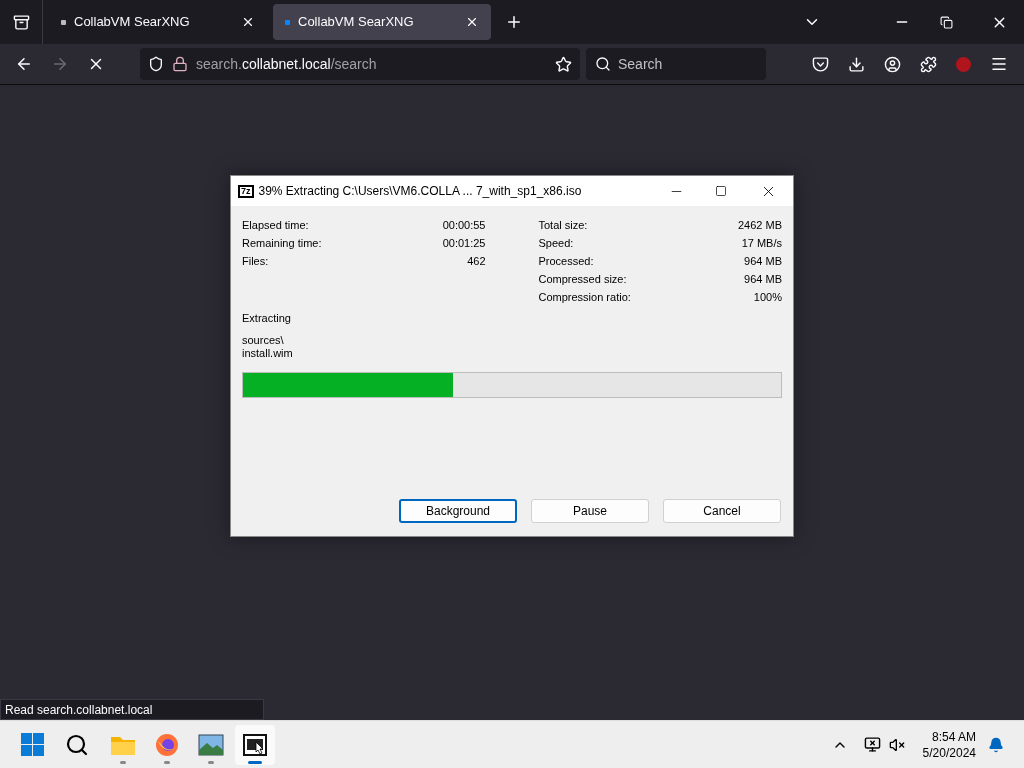 Image resolution: width=1024 pixels, height=768 pixels. Describe the element at coordinates (156, 64) in the screenshot. I see `shield-icon` at that location.